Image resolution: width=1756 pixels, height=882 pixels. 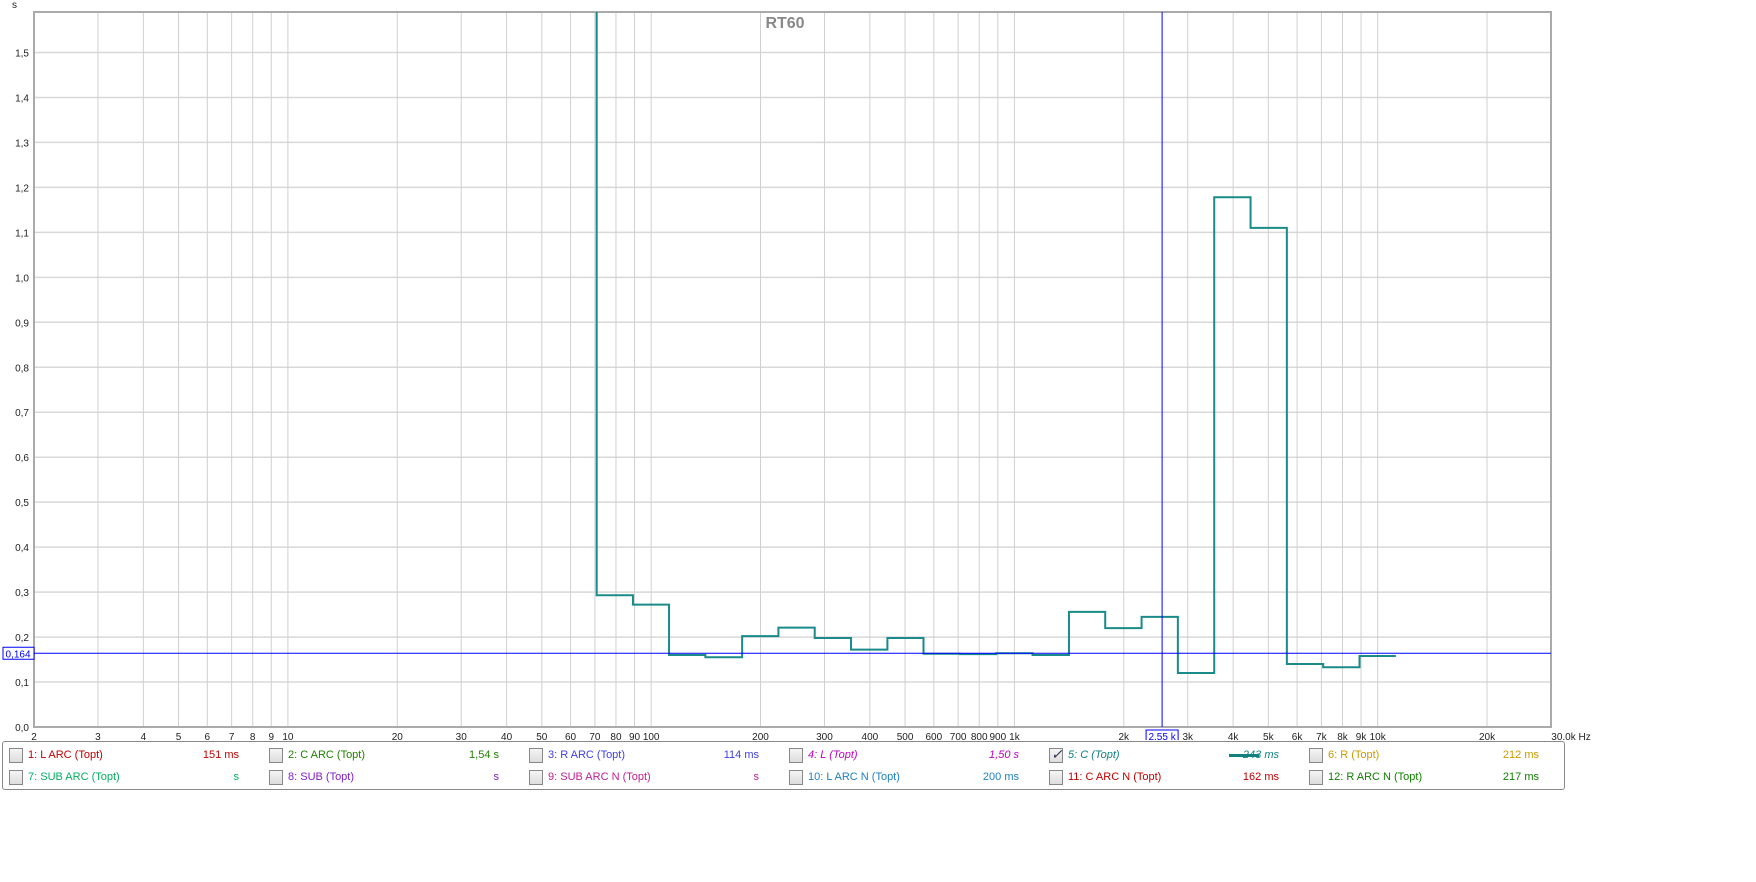 What do you see at coordinates (22, 188) in the screenshot?
I see `y-tick-label: 1,2` at bounding box center [22, 188].